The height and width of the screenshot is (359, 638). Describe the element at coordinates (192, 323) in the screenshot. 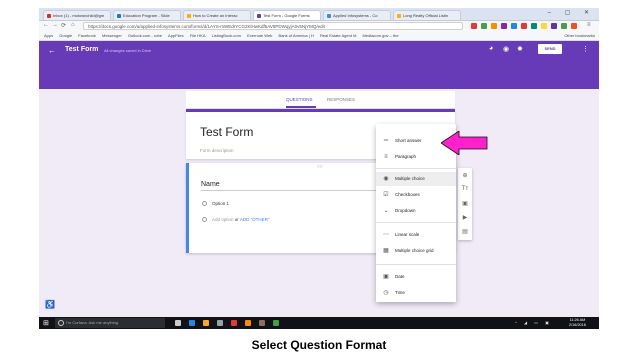

I see `edge-icon` at that location.